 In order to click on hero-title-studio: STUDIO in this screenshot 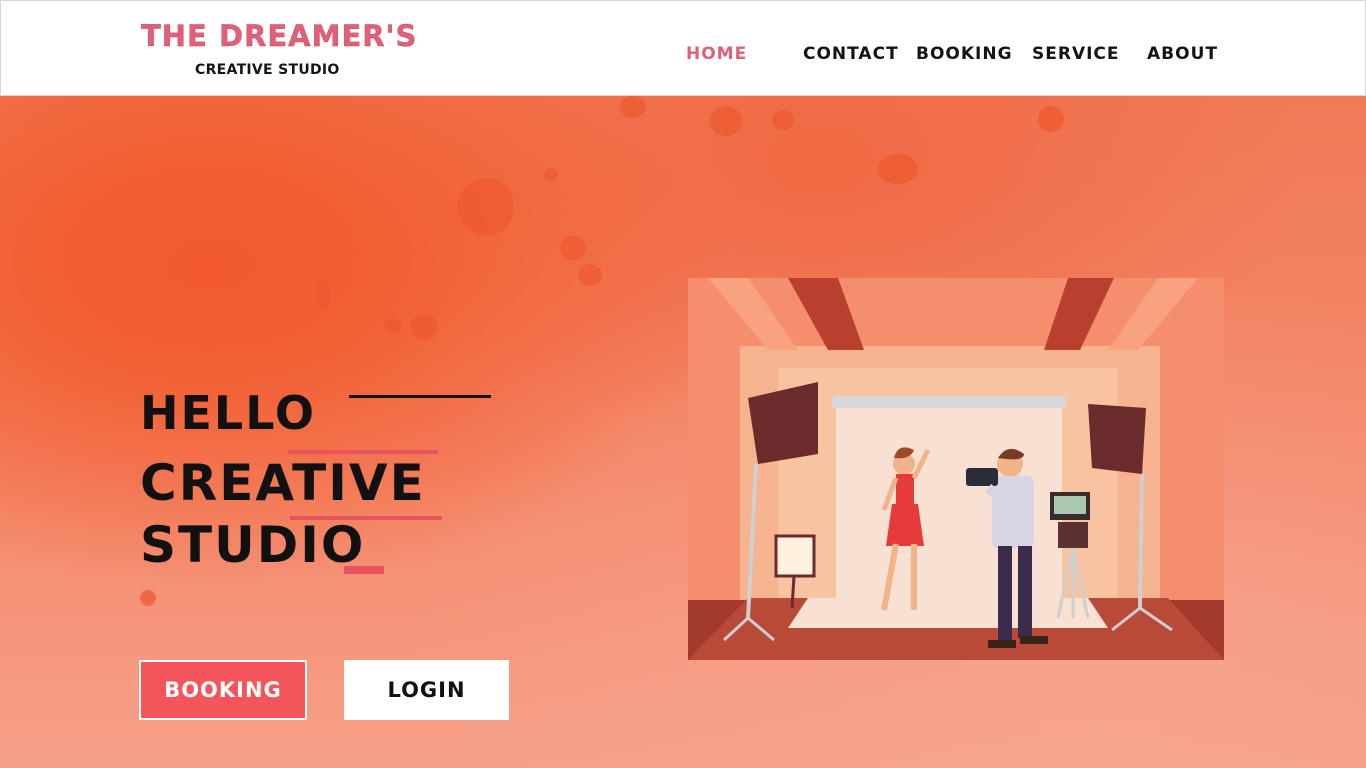, I will do `click(253, 545)`.